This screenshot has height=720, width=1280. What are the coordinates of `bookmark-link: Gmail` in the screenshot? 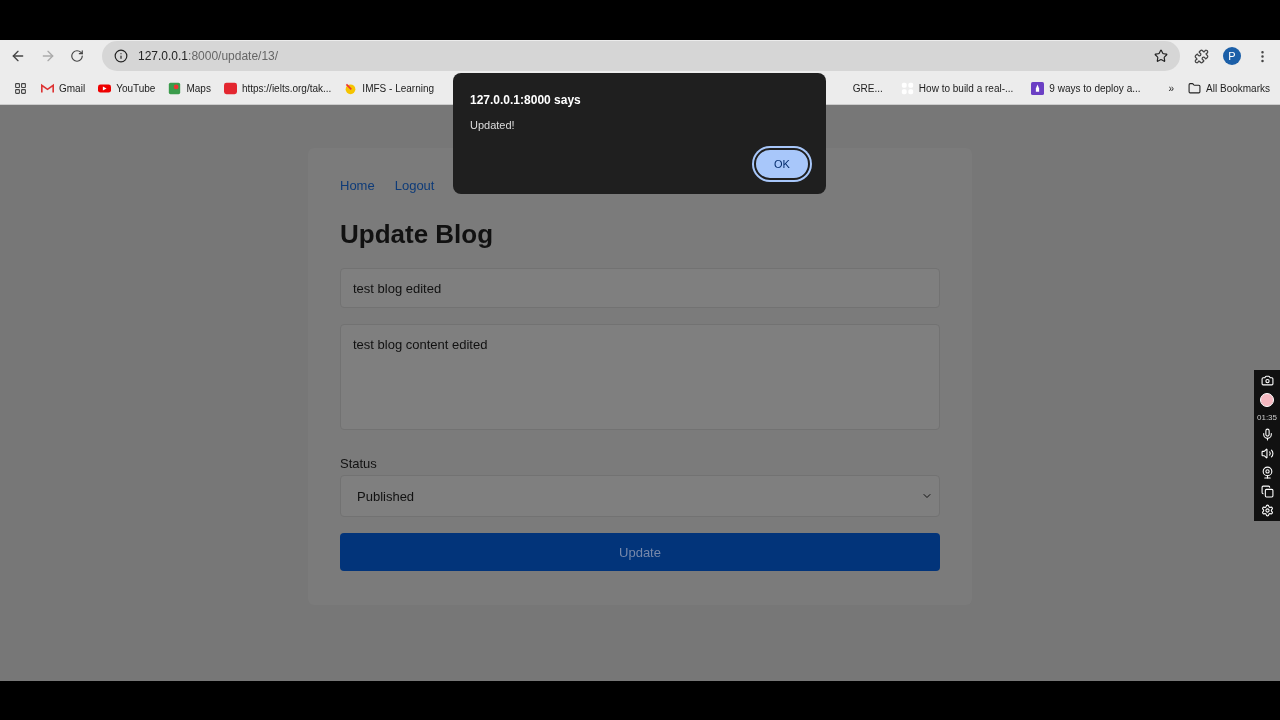 It's located at (63, 88).